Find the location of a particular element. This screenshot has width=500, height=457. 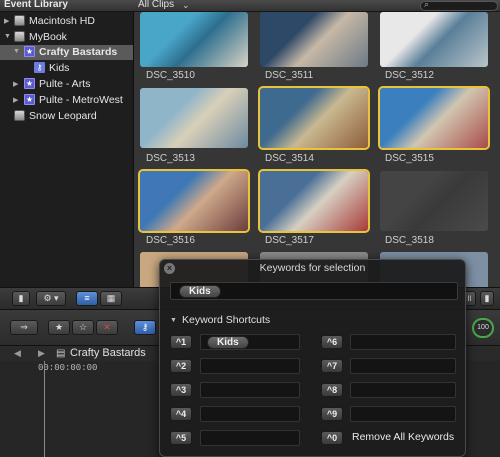

shortcut-key-8: ^8 is located at coordinates (332, 390).